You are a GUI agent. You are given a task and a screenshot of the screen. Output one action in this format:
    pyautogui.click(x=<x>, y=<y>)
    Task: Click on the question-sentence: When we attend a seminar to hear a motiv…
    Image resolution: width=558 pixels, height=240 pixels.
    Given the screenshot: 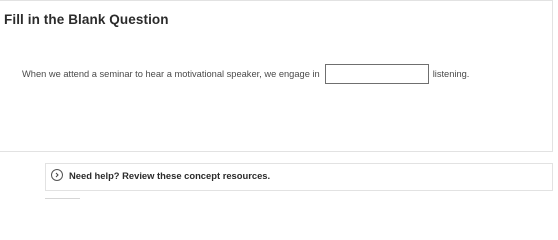 What is the action you would take?
    pyautogui.click(x=245, y=74)
    